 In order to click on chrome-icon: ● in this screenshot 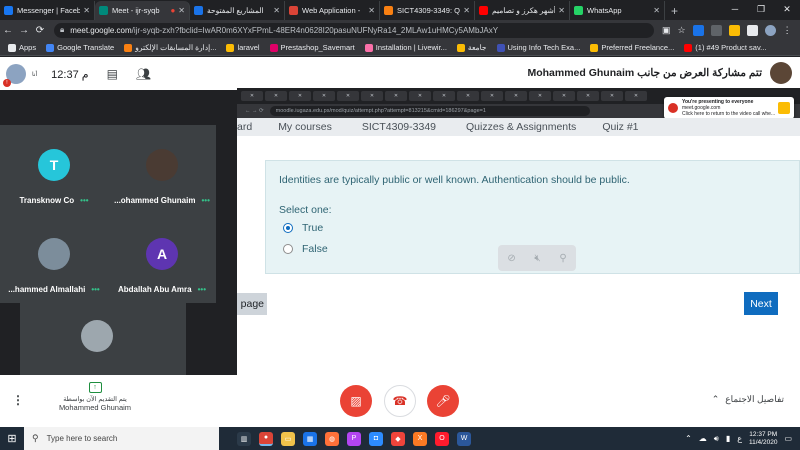, I will do `click(266, 438)`.